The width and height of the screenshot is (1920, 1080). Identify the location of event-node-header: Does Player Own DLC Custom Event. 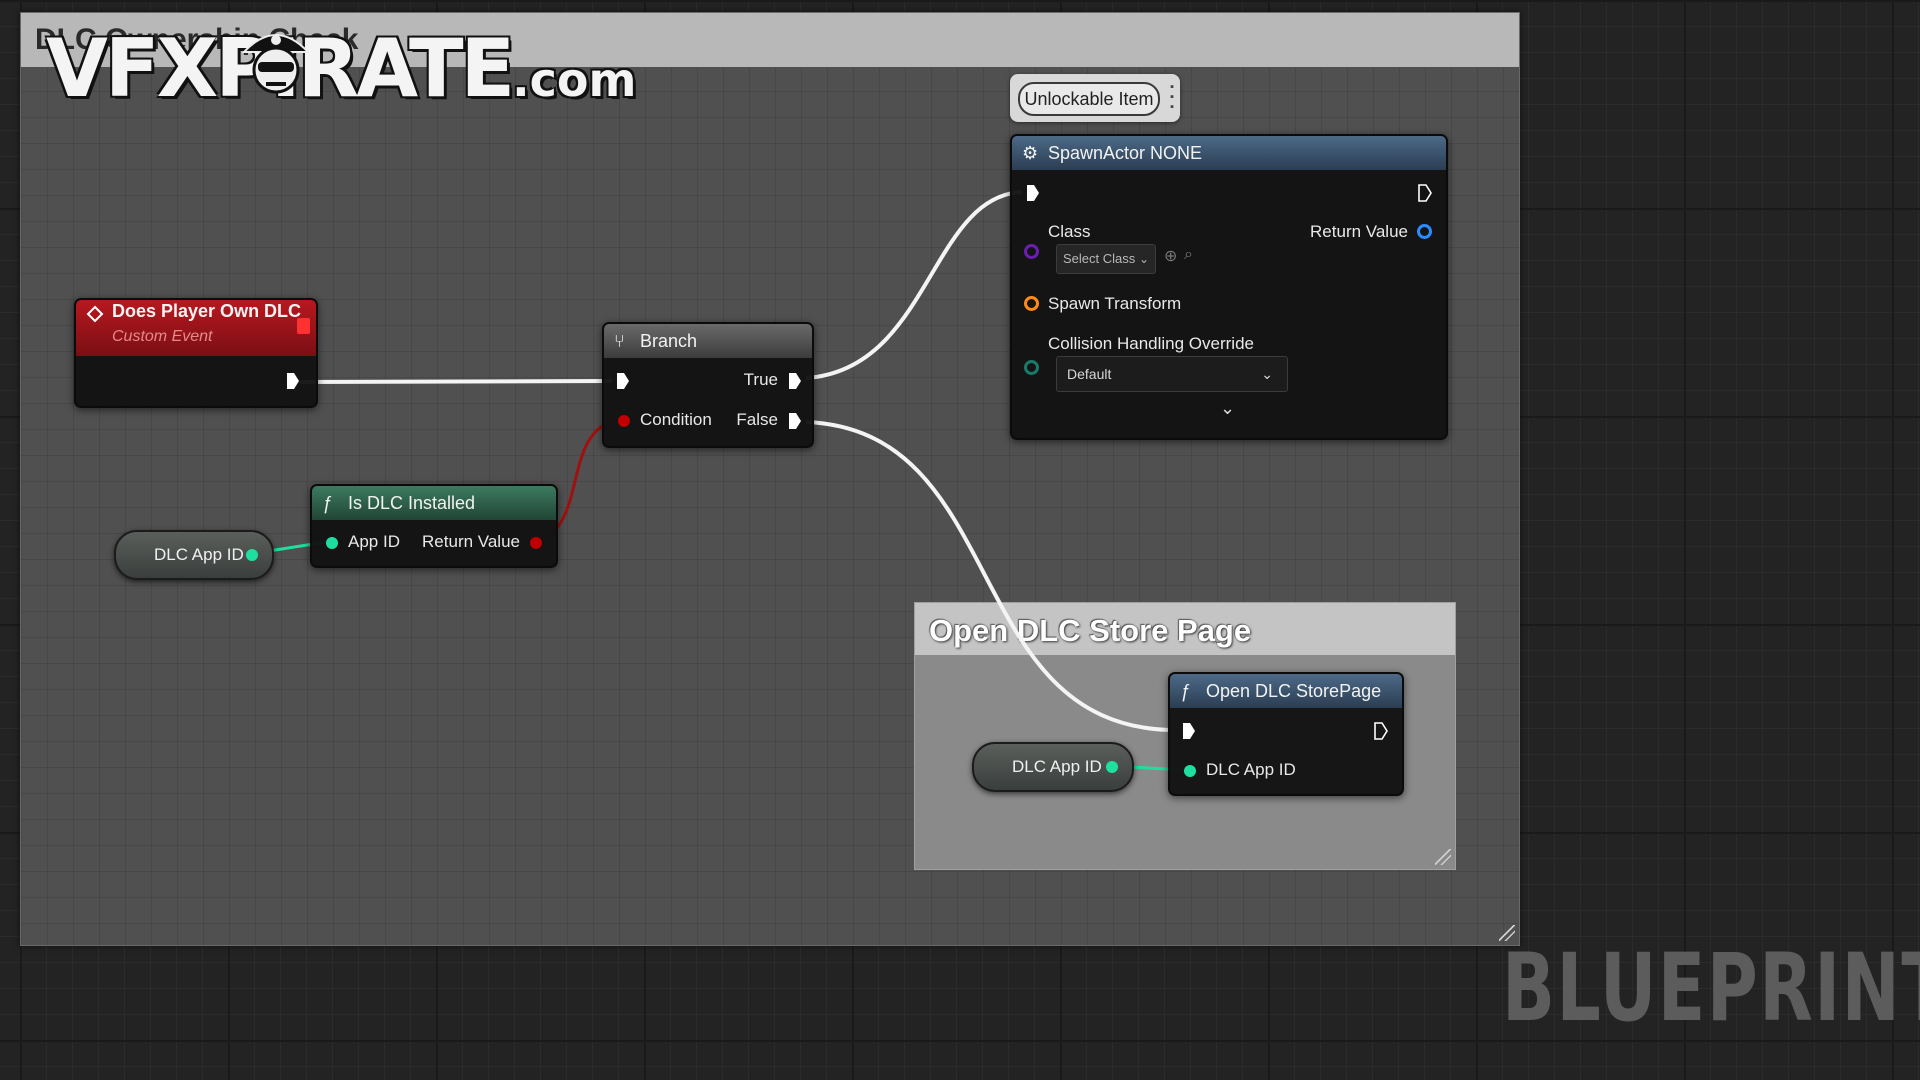
(196, 328).